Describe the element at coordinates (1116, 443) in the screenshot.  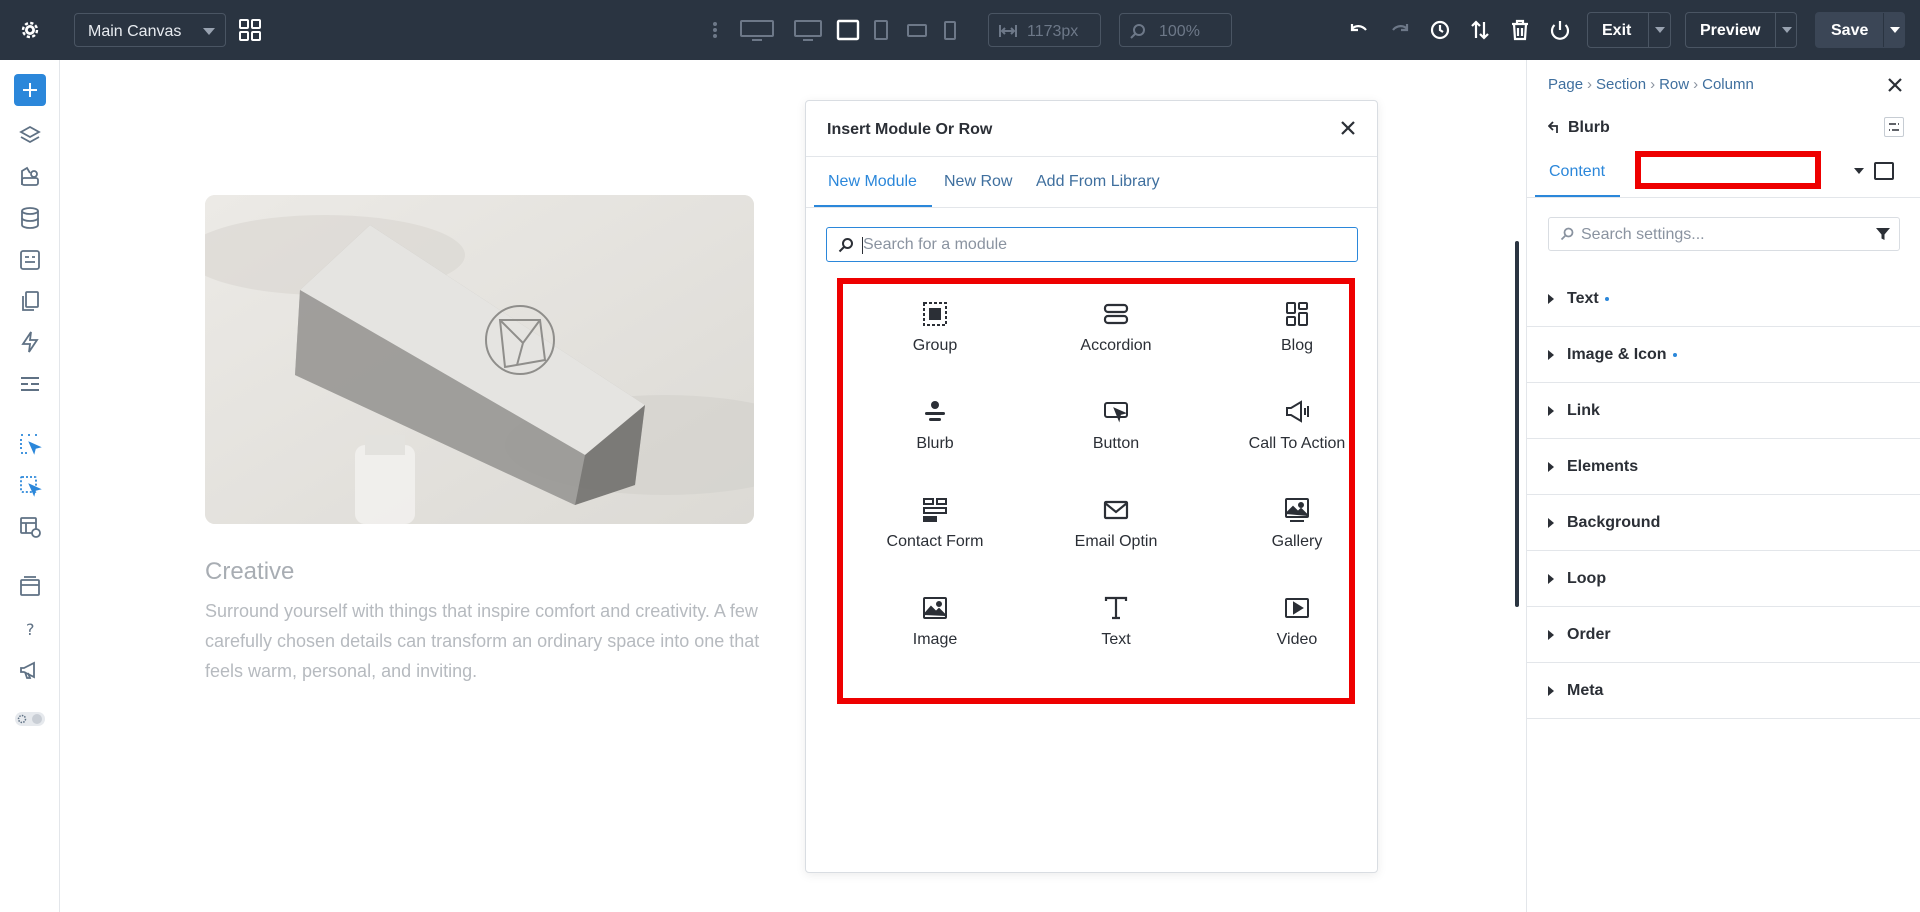
I see `module-label: Button` at that location.